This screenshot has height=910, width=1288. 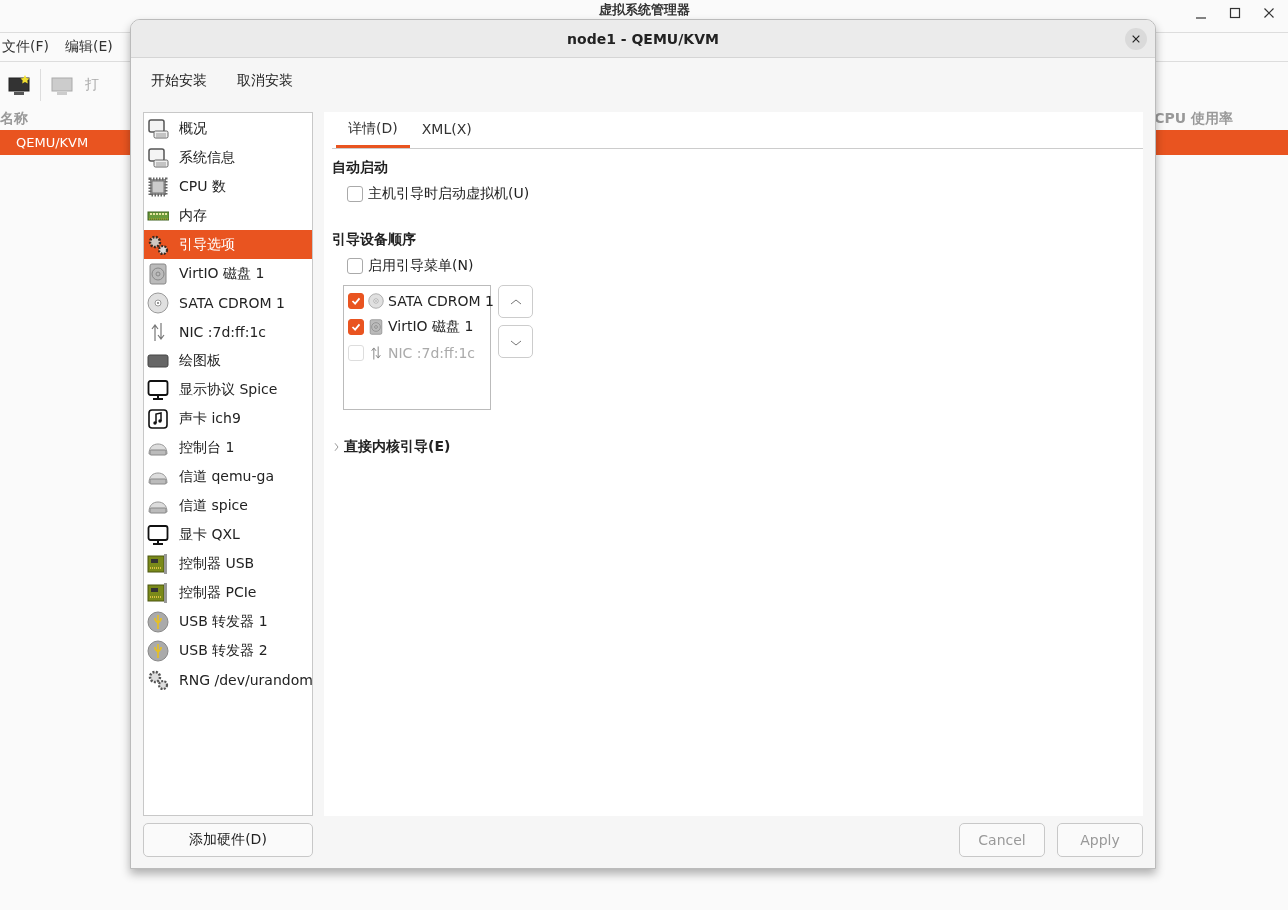 I want to click on disk-icon, so click(x=376, y=327).